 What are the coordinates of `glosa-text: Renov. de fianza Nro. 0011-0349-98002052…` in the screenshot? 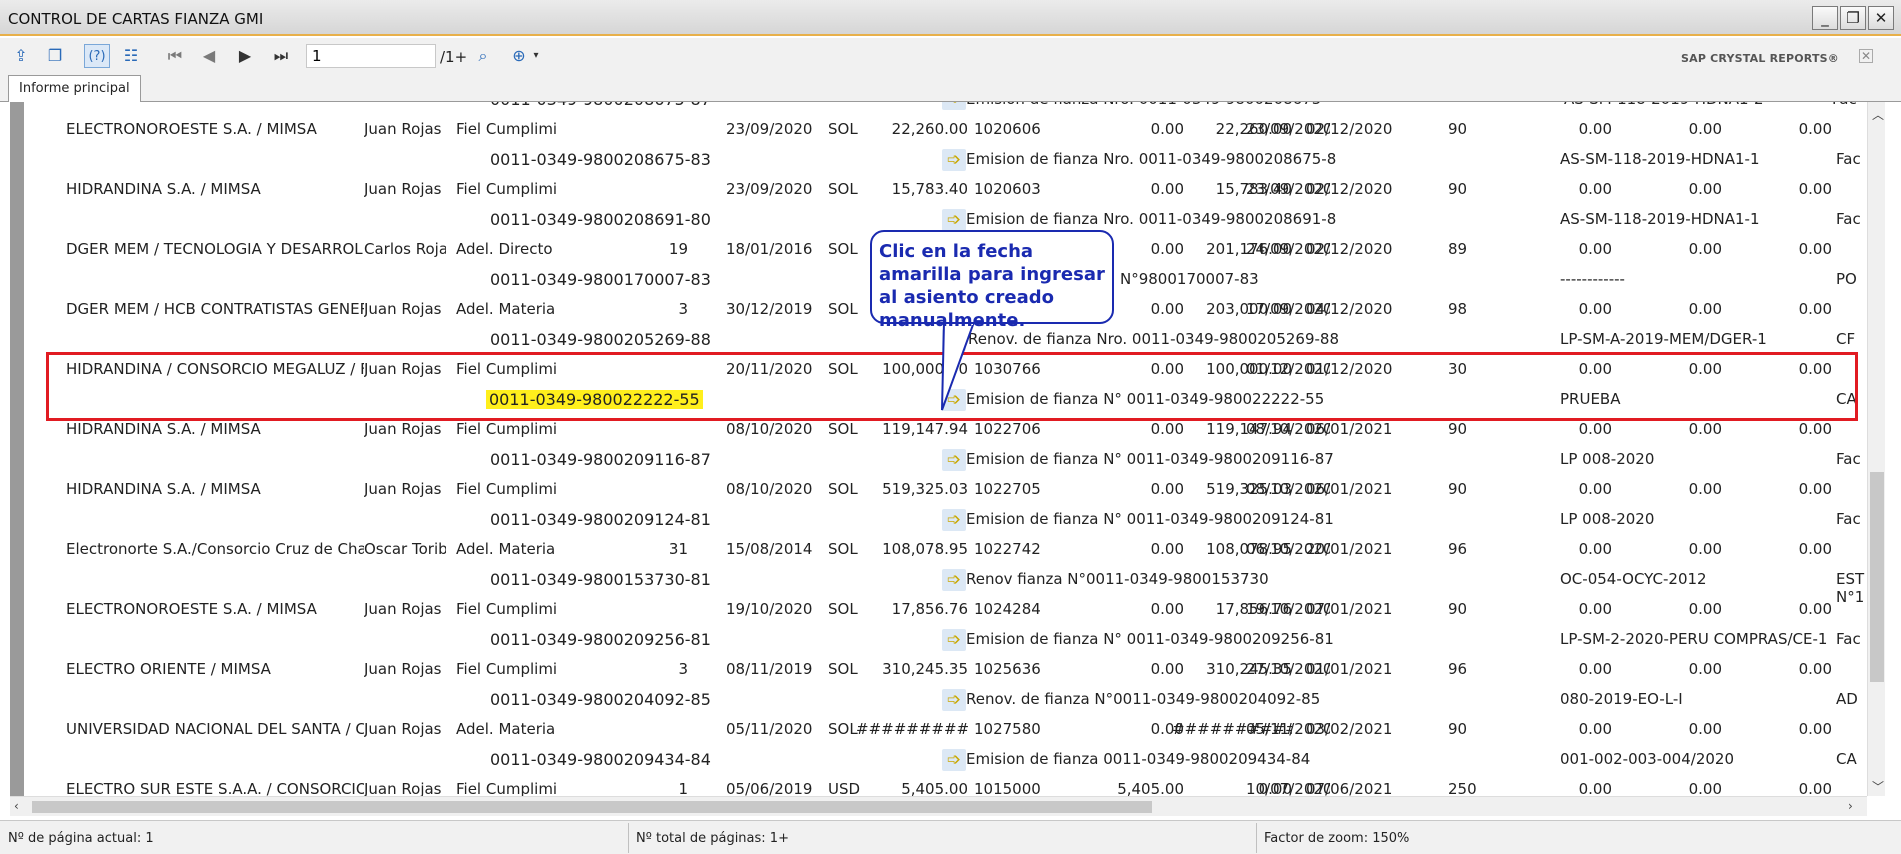 It's located at (1153, 339).